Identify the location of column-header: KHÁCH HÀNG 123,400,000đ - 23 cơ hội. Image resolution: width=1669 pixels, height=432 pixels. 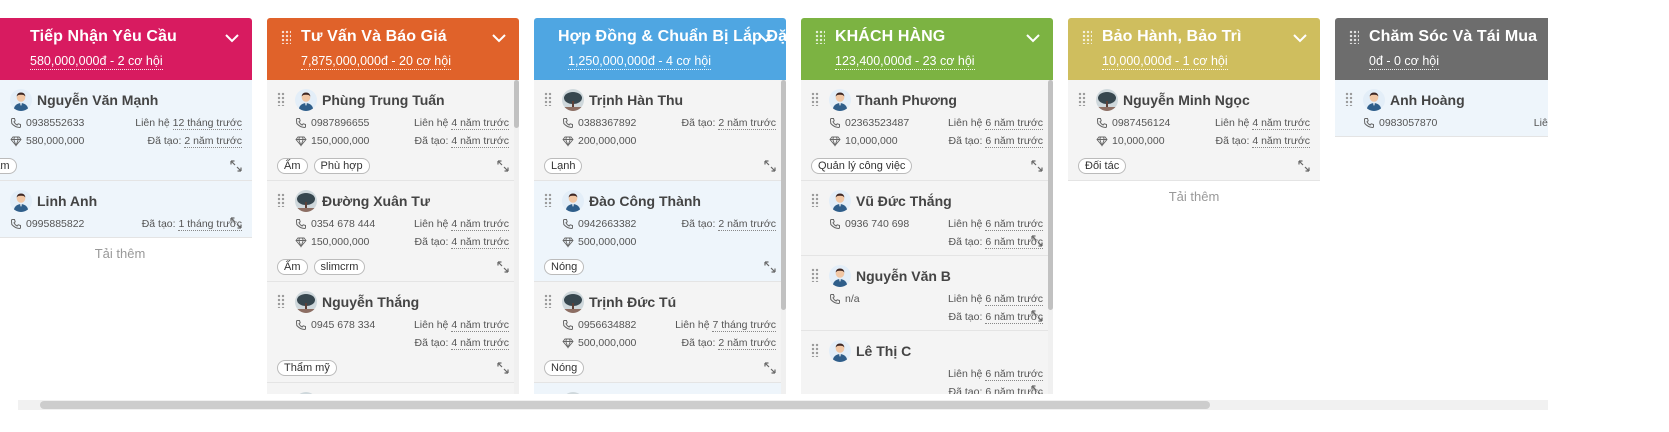
(927, 49).